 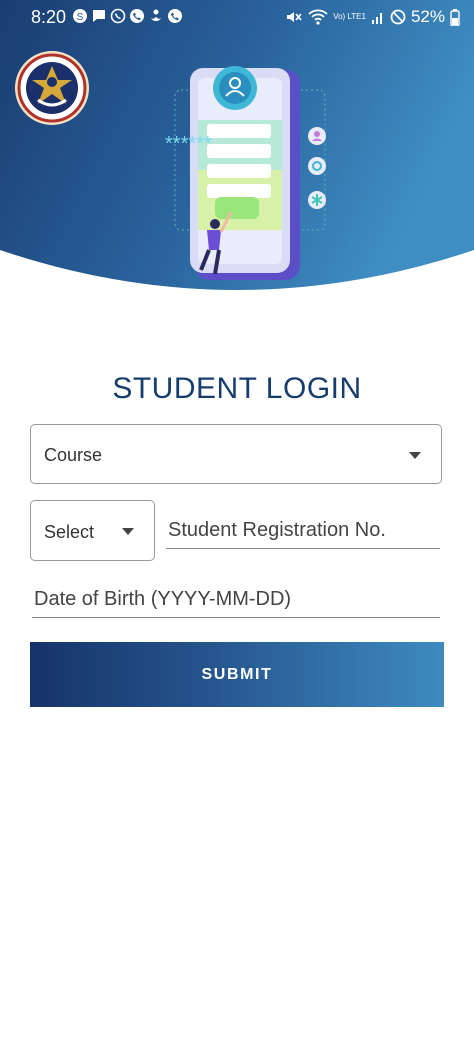 I want to click on svg-text: S, so click(x=80, y=17).